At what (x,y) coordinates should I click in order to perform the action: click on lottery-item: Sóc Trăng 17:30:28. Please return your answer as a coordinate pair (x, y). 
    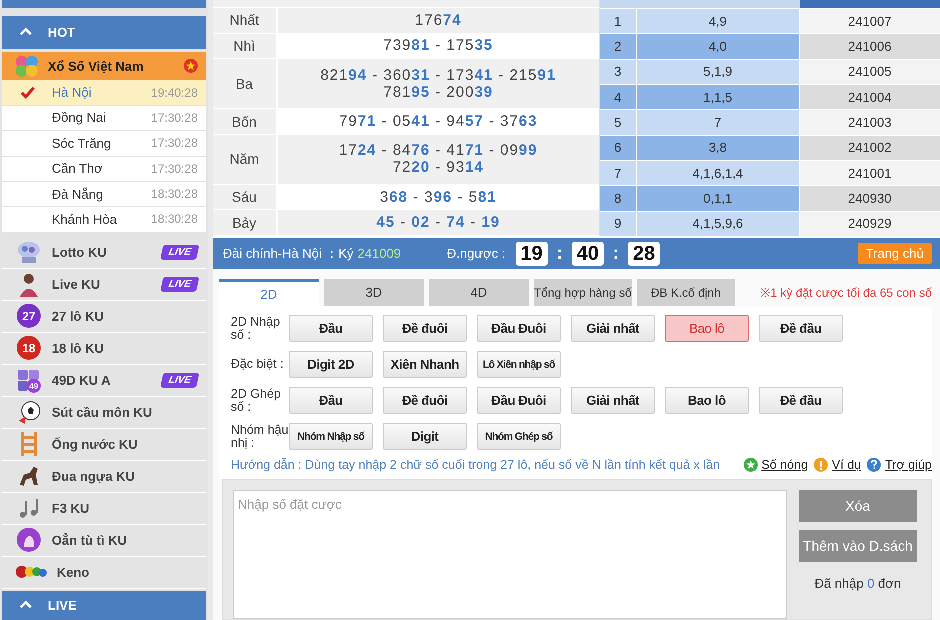
    Looking at the image, I should click on (104, 143).